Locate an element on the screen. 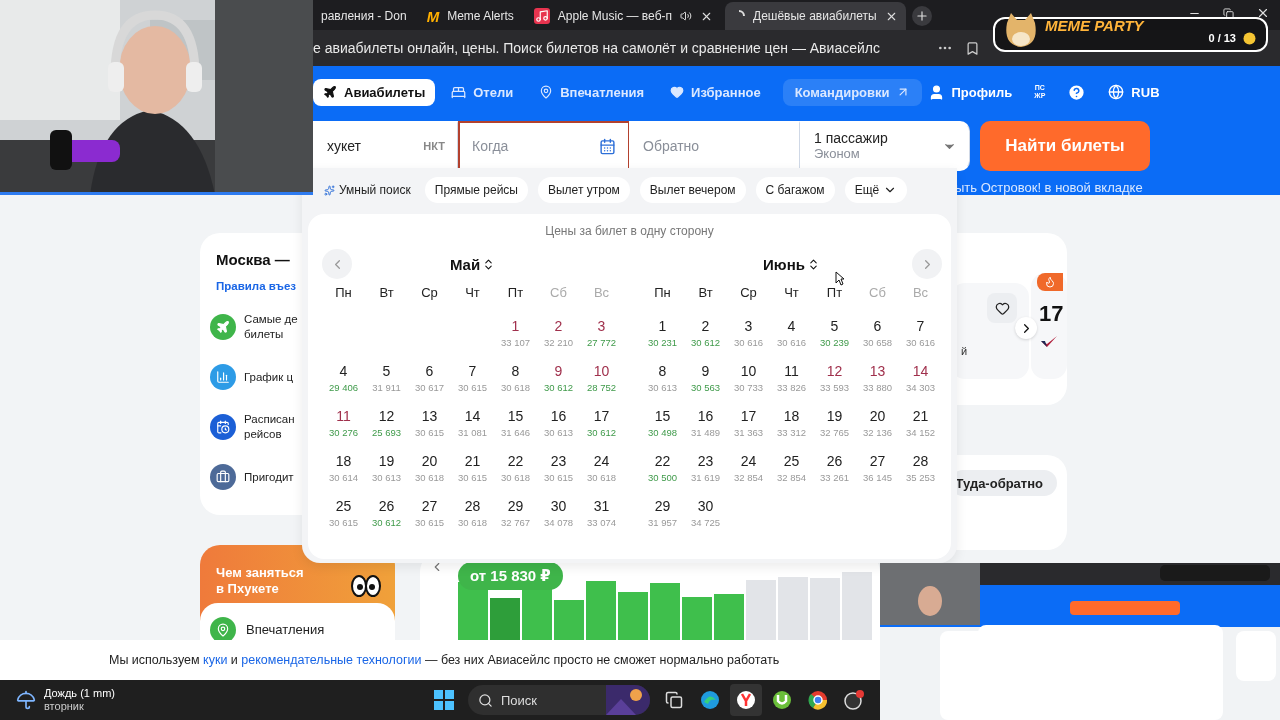  calendar-day: 3 27 772 is located at coordinates (601, 336).